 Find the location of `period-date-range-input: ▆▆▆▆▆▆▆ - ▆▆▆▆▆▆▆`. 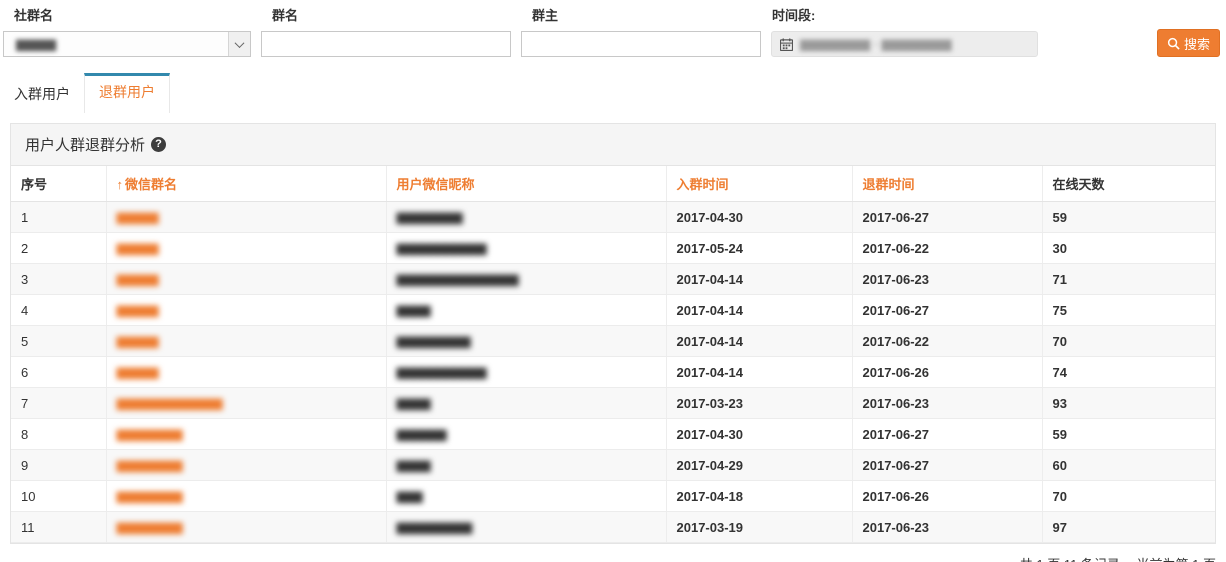

period-date-range-input: ▆▆▆▆▆▆▆ - ▆▆▆▆▆▆▆ is located at coordinates (904, 44).